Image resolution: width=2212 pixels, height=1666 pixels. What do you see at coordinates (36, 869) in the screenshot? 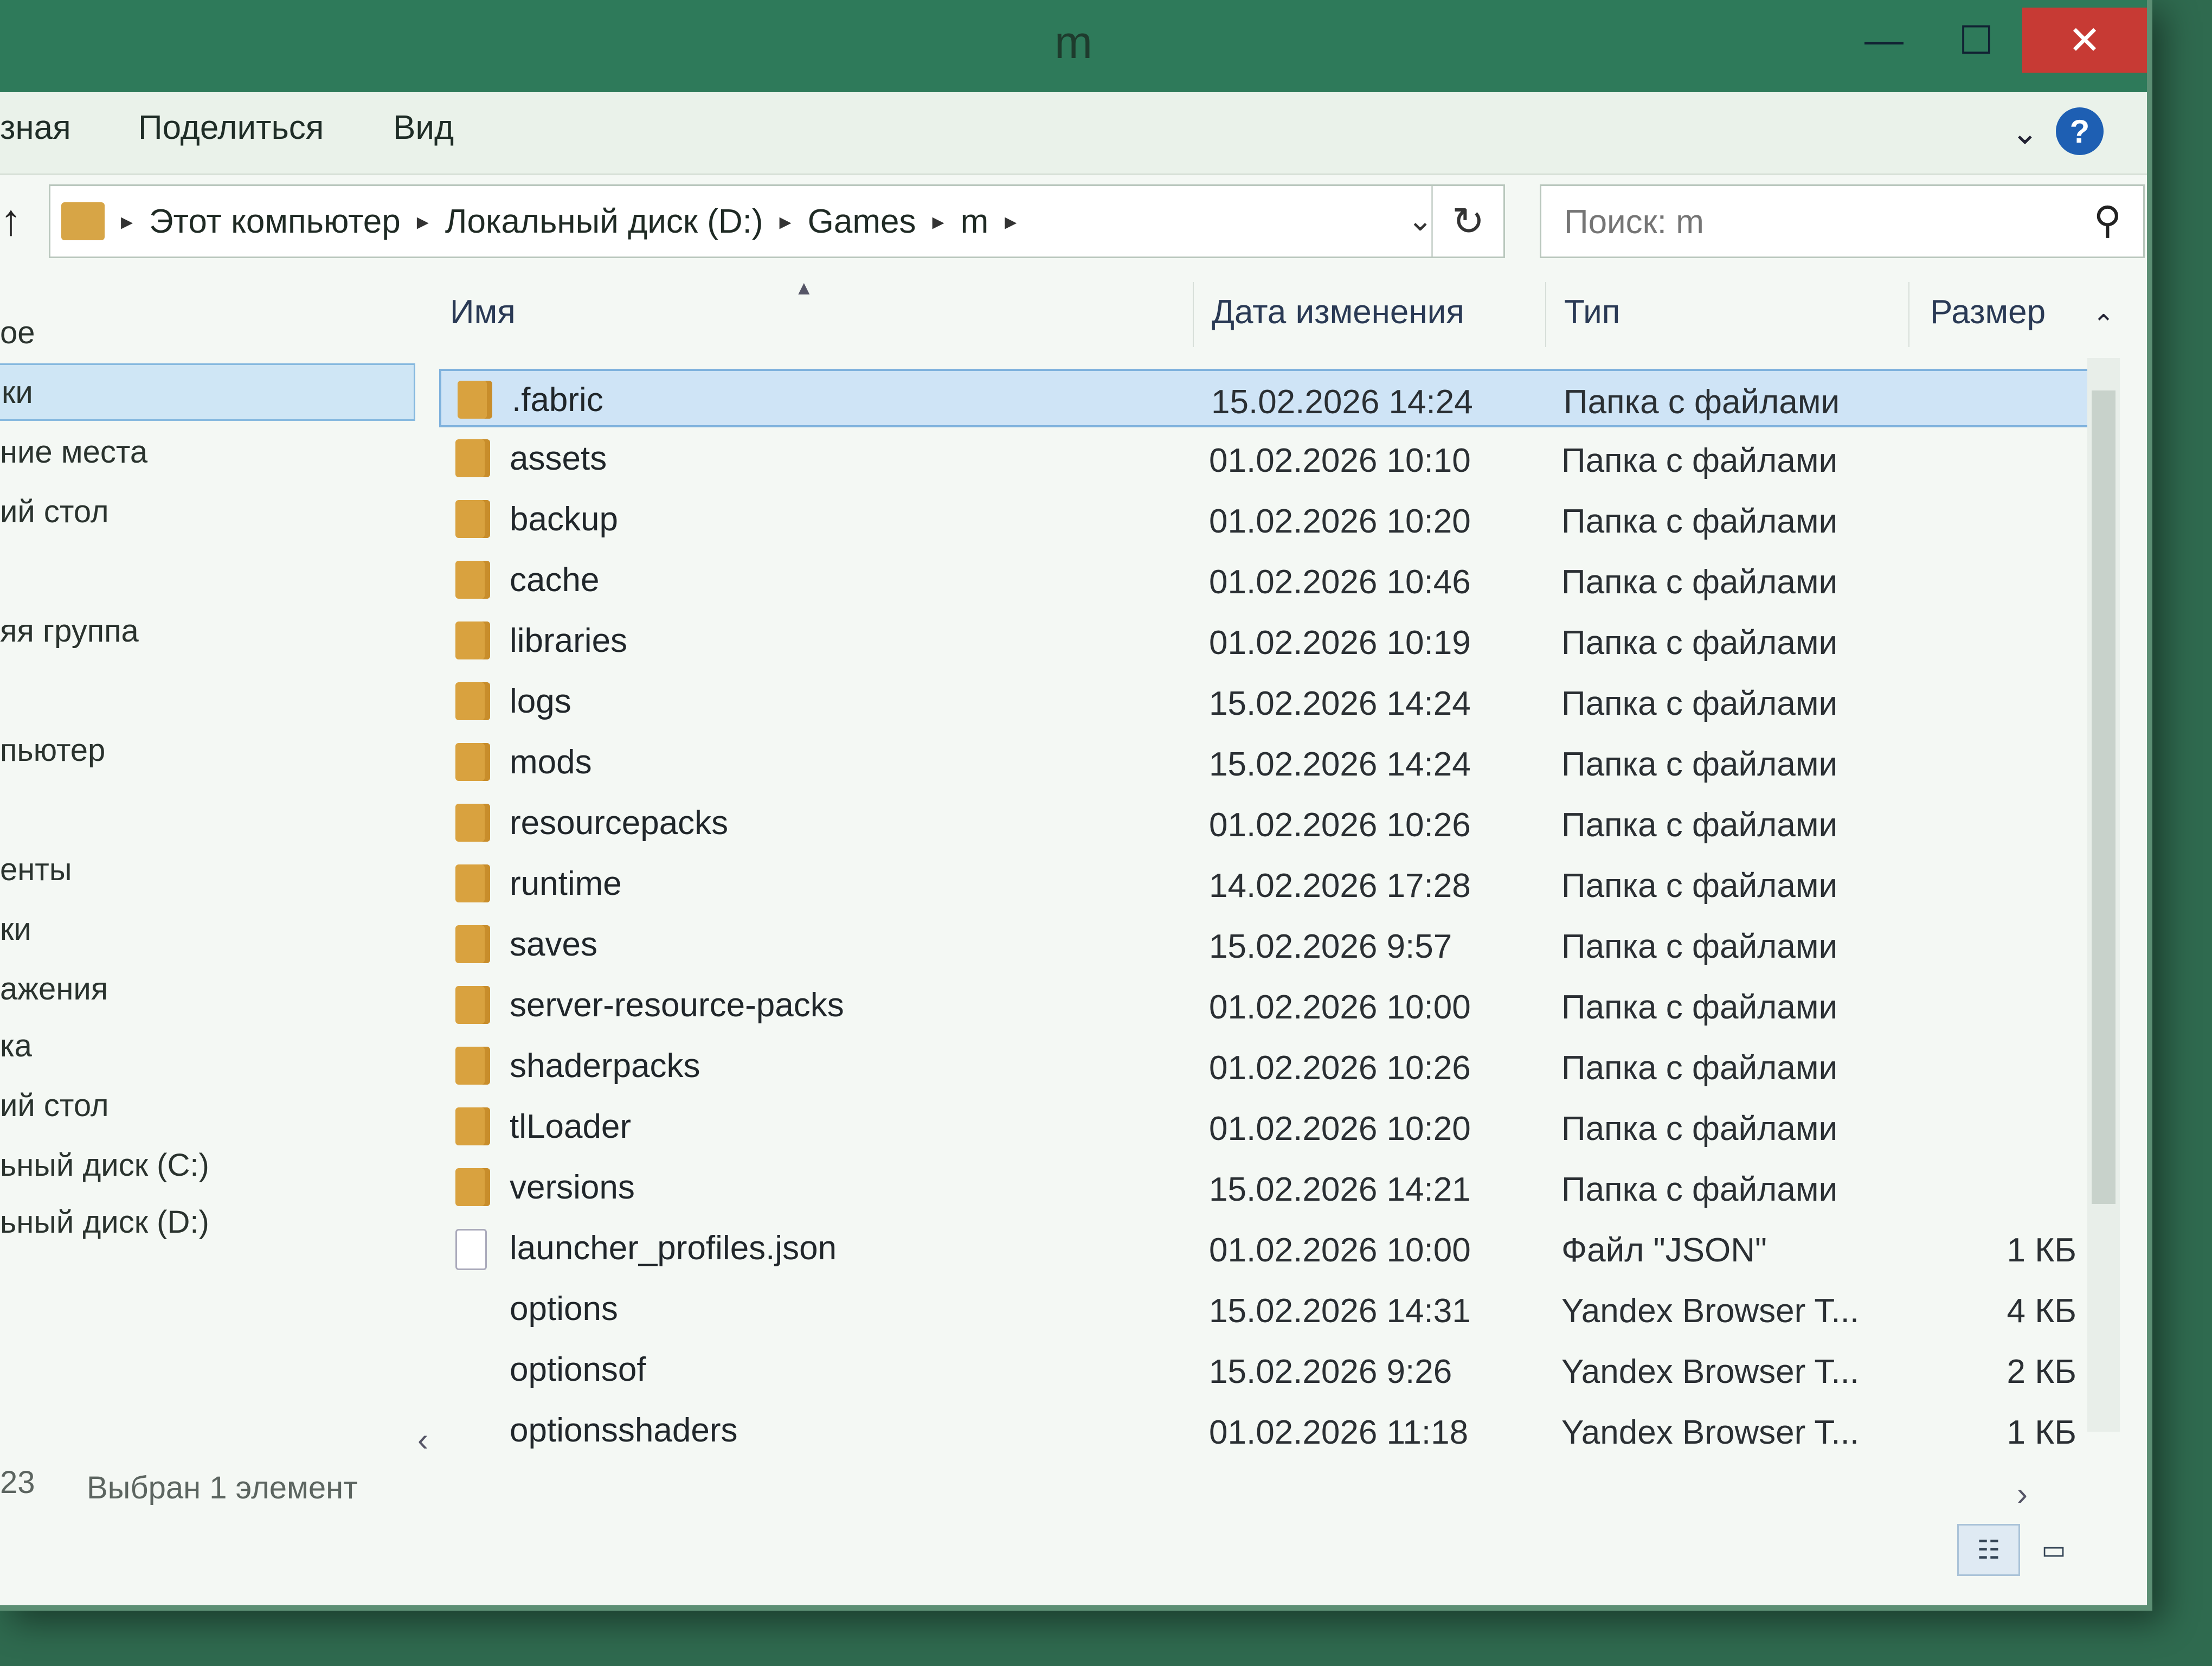
I see `nav-item: енты` at bounding box center [36, 869].